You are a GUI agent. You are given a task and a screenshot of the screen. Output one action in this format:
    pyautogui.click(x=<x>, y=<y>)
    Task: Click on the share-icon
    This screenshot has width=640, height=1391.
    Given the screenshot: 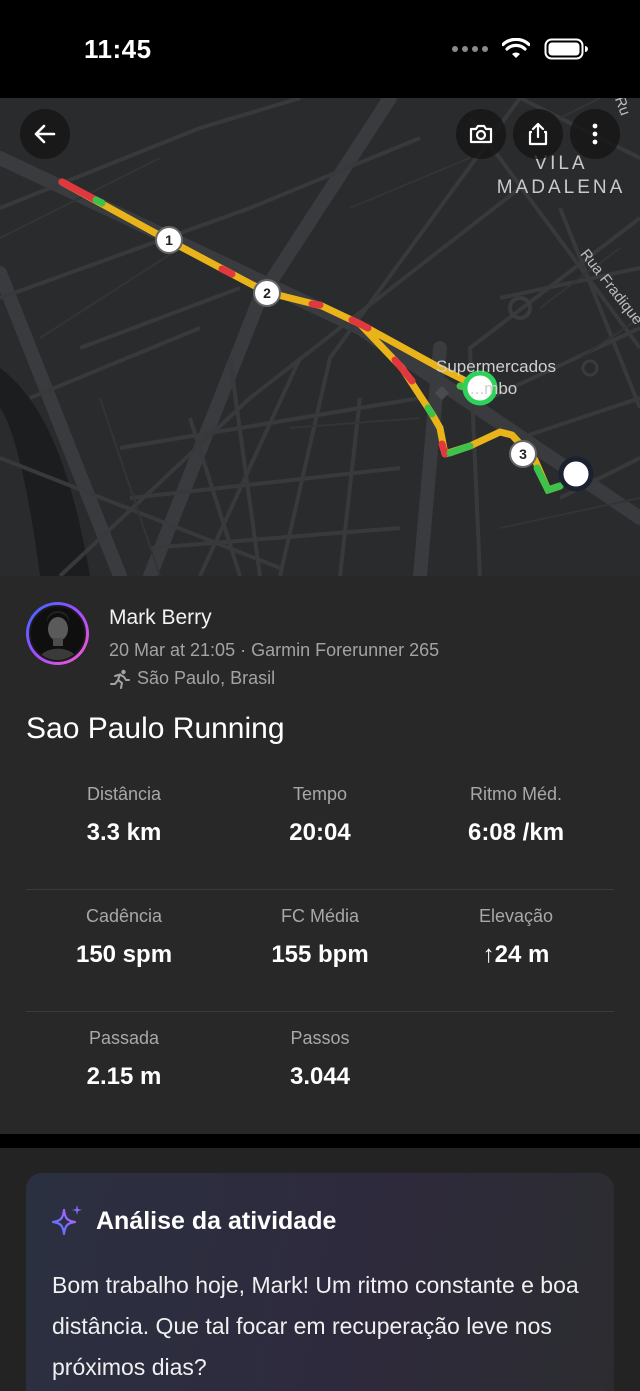 What is the action you would take?
    pyautogui.click(x=538, y=134)
    